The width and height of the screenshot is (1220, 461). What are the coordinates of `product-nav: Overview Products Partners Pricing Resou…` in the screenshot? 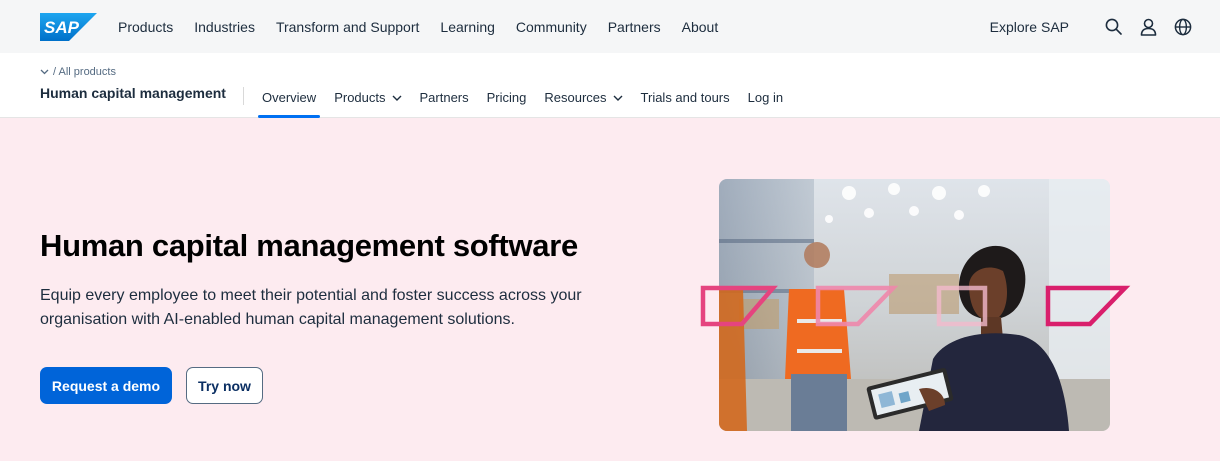 It's located at (529, 99).